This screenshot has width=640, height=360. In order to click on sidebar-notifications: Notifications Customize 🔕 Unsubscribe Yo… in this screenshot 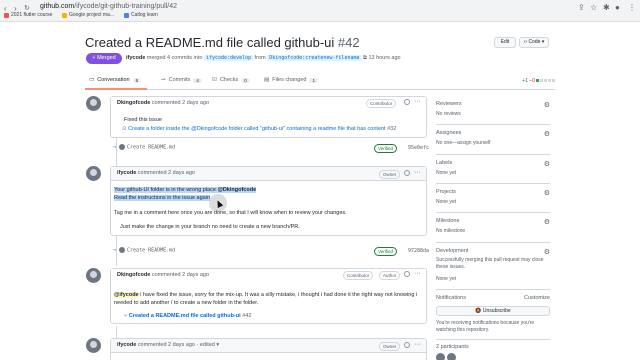, I will do `click(493, 314)`.